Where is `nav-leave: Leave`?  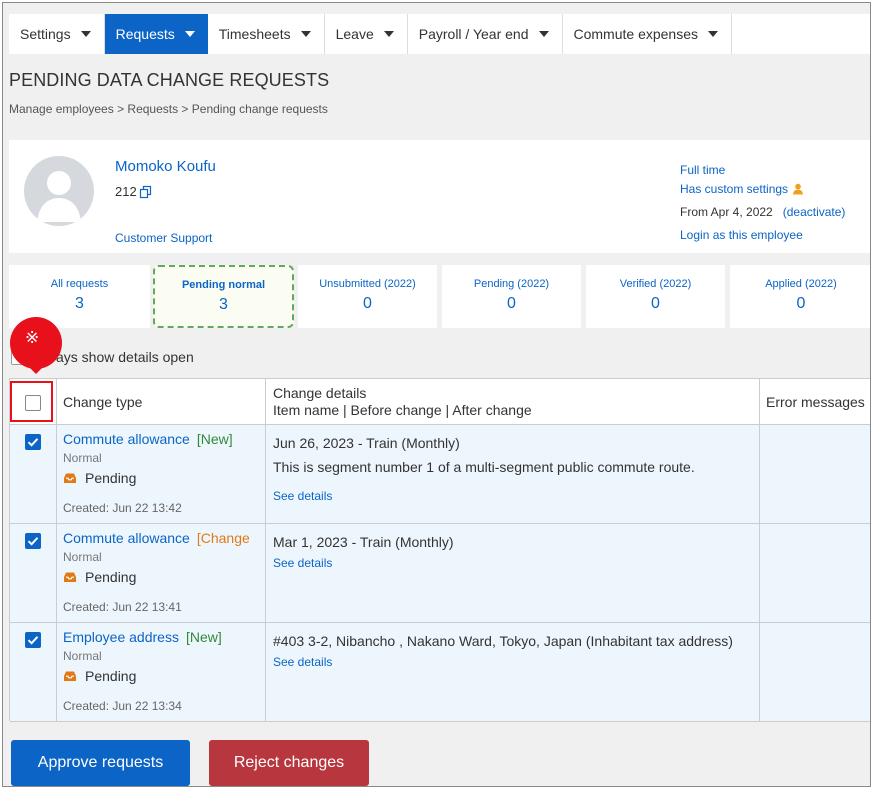 nav-leave: Leave is located at coordinates (366, 34).